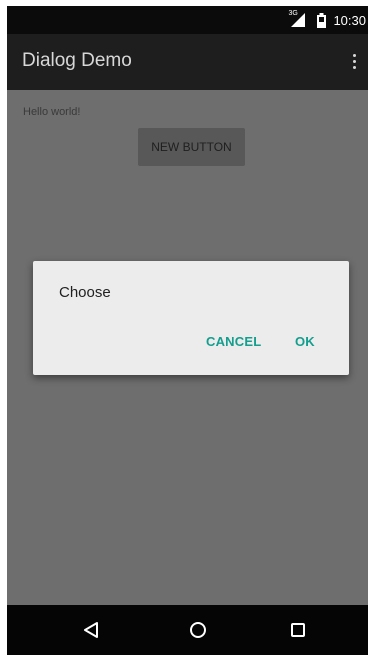 This screenshot has width=368, height=655. I want to click on navigation-bar, so click(187, 630).